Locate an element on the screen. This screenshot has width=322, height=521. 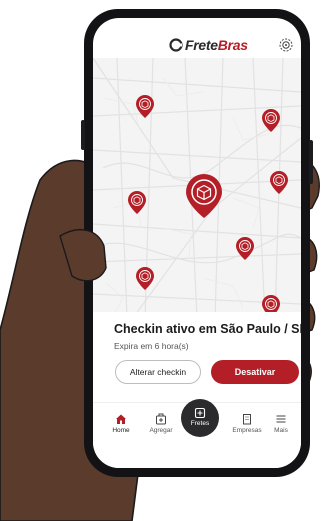
thumb-illustration is located at coordinates (83, 255).